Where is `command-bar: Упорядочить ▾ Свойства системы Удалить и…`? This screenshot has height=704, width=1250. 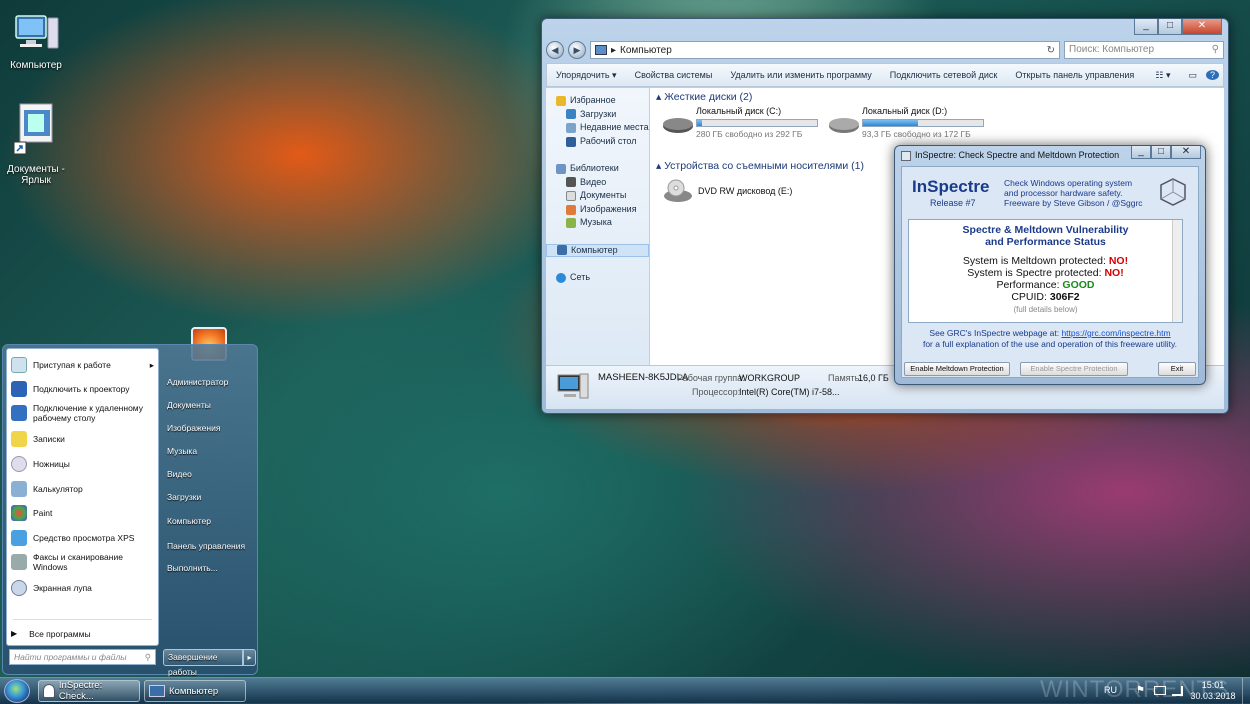 command-bar: Упорядочить ▾ Свойства системы Удалить и… is located at coordinates (885, 75).